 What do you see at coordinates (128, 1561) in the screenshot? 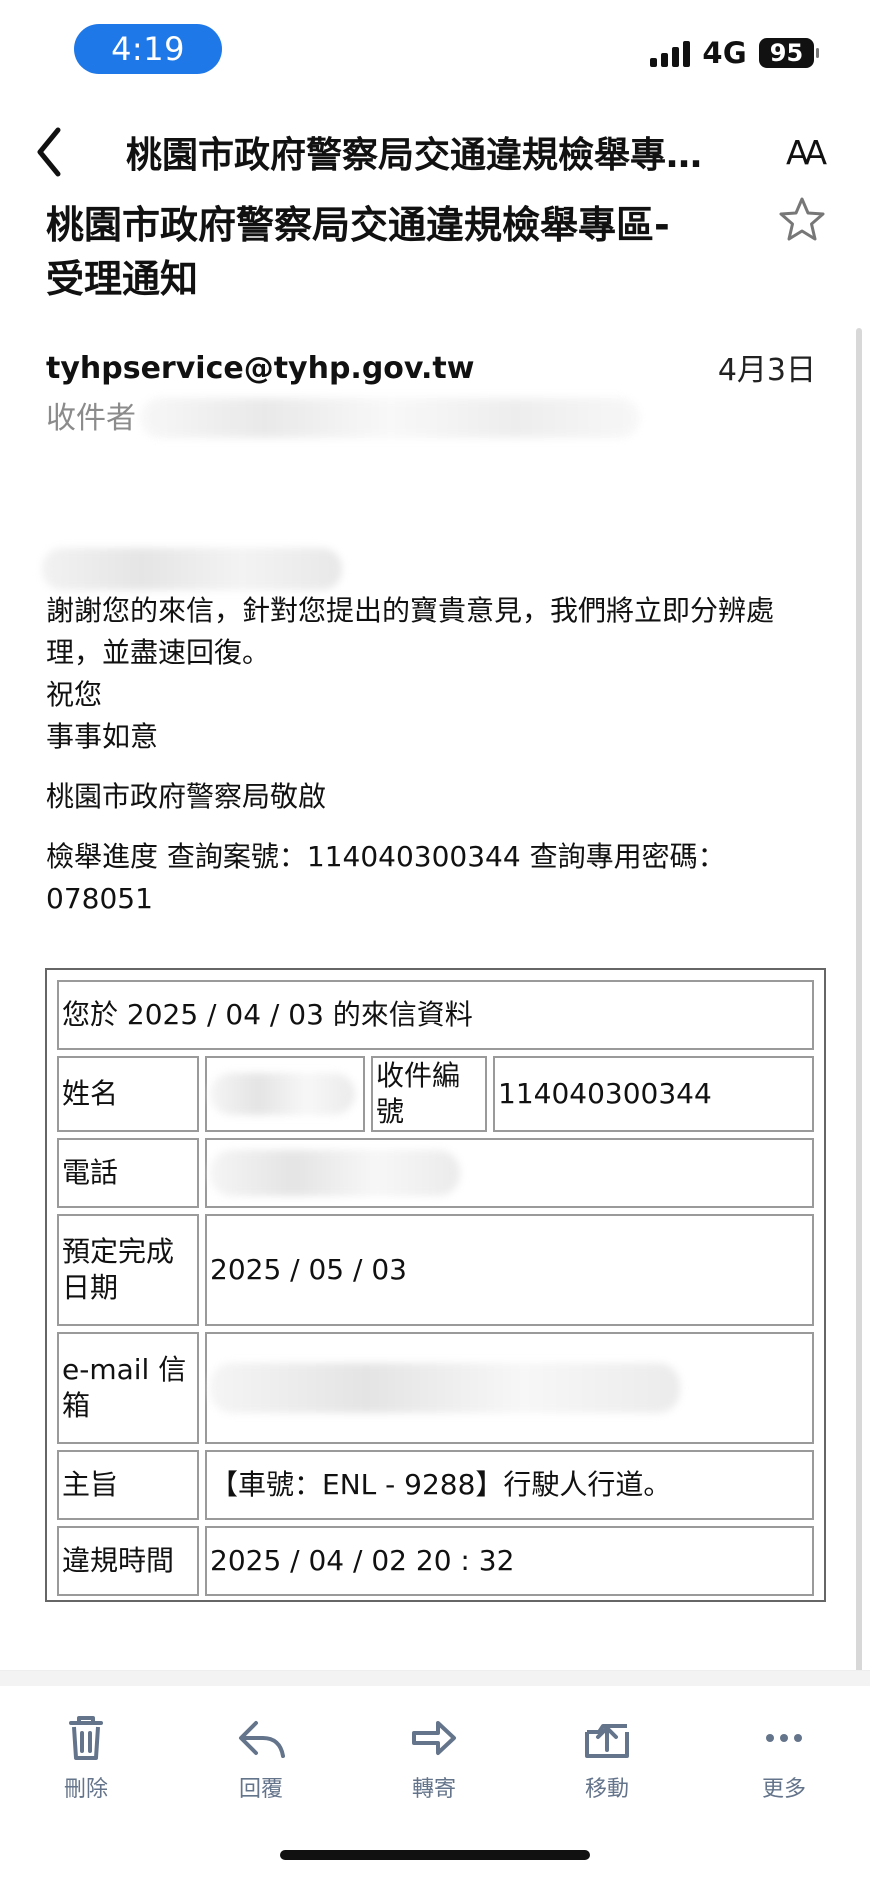
I see `violation-time-label: 違規時間` at bounding box center [128, 1561].